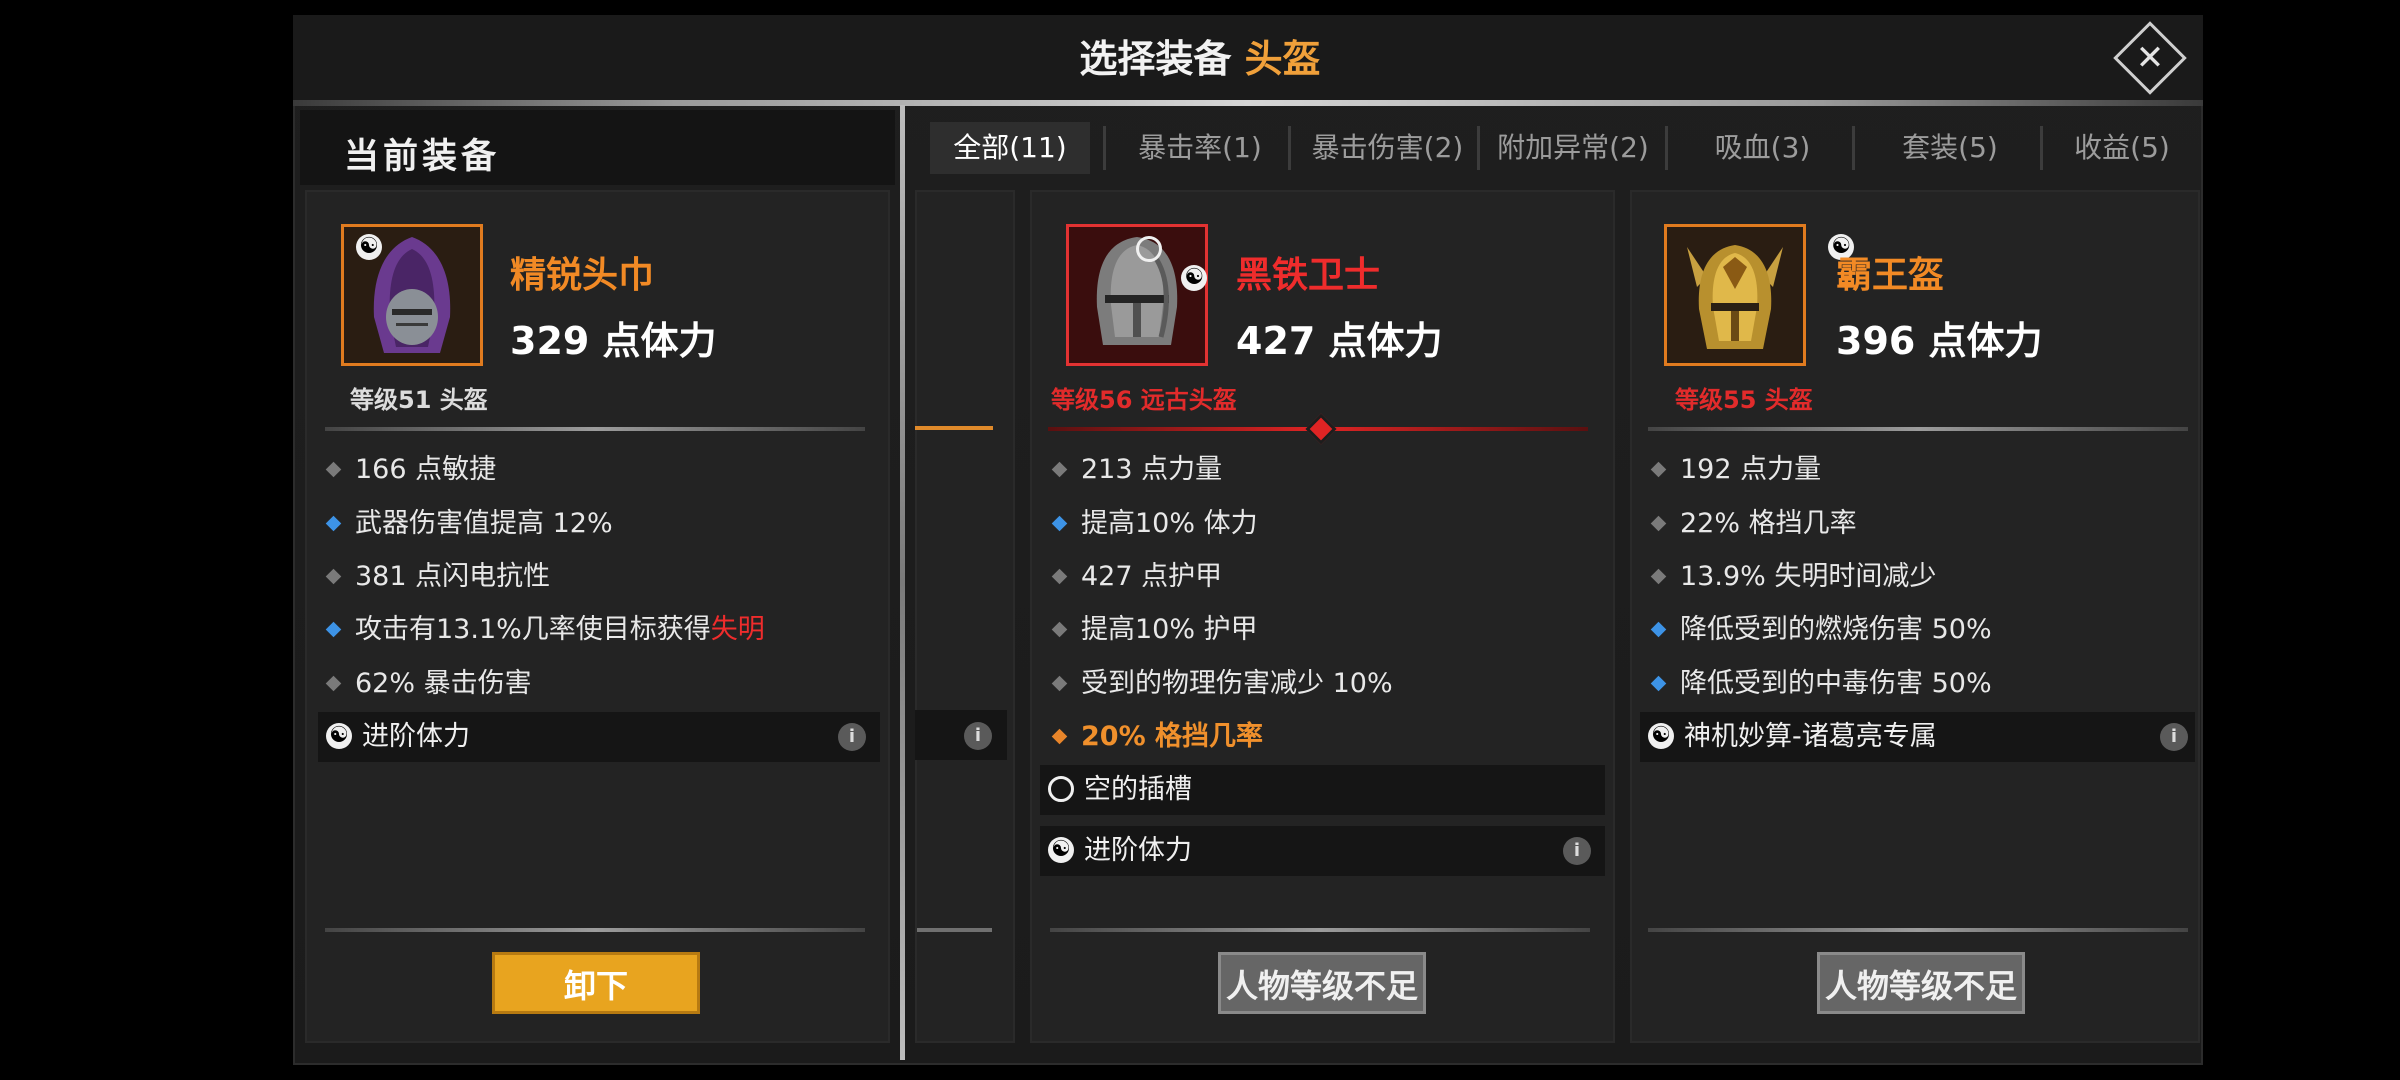  What do you see at coordinates (1152, 630) in the screenshot?
I see `stat-line: 提高10% 护甲` at bounding box center [1152, 630].